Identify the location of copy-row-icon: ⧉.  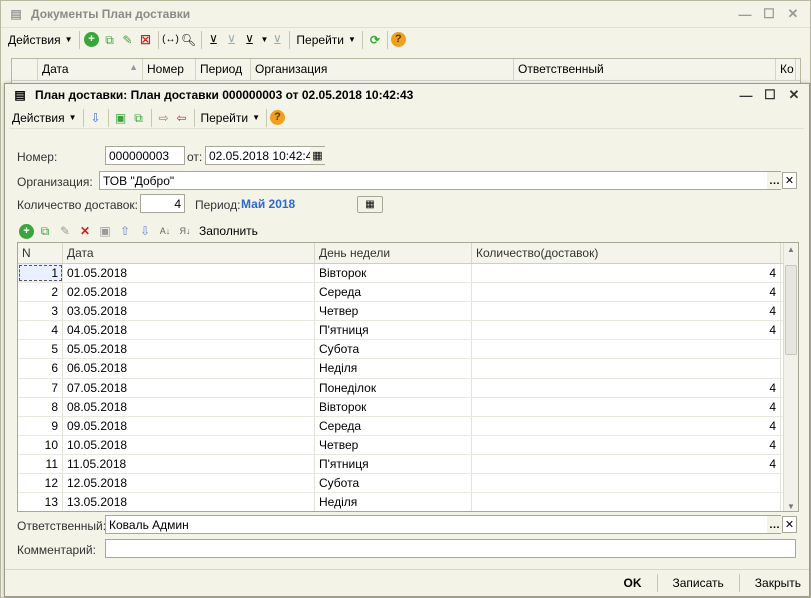
(45, 231).